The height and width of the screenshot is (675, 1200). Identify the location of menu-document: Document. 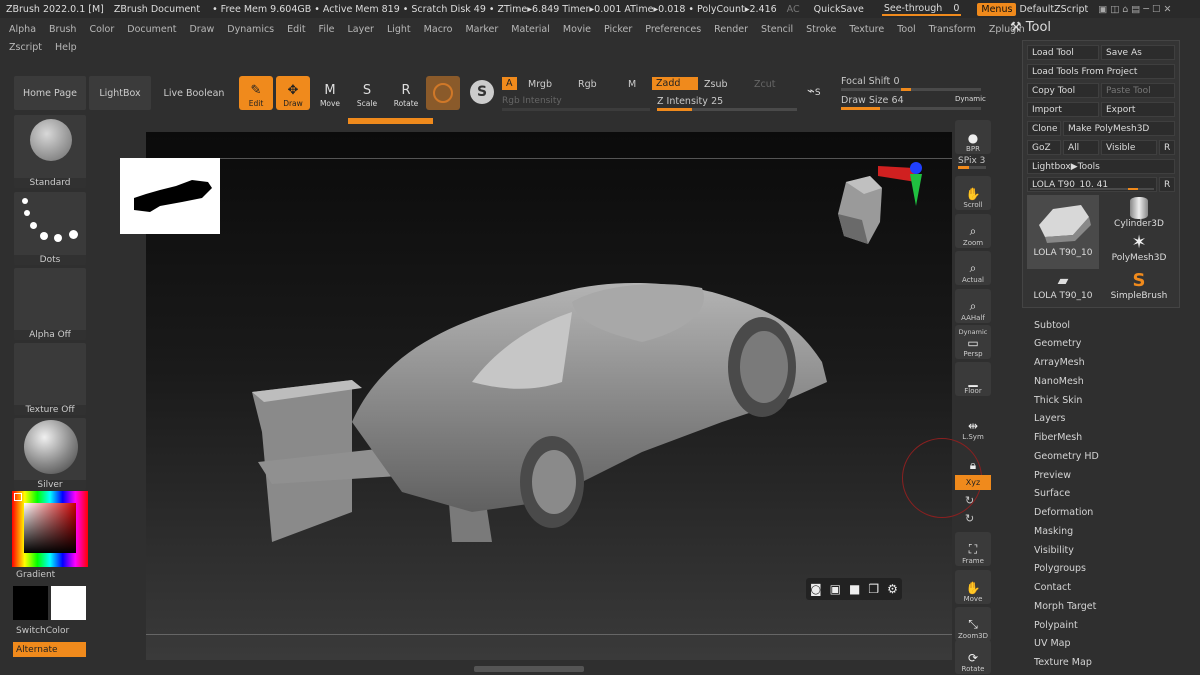
(151, 29).